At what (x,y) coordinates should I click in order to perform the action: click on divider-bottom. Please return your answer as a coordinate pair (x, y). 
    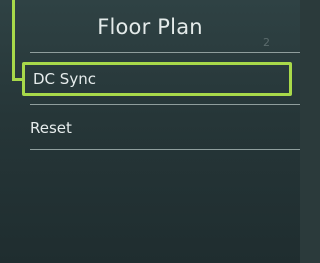
    Looking at the image, I should click on (165, 149).